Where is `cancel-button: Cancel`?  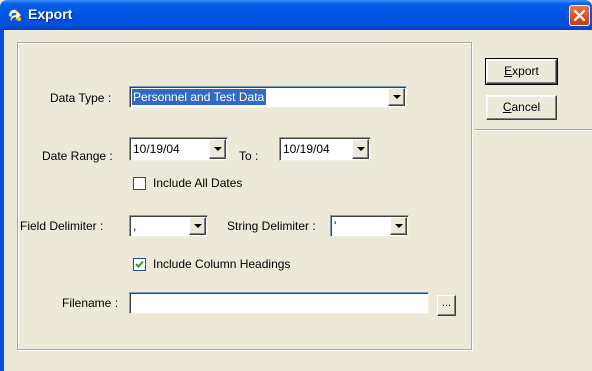 cancel-button: Cancel is located at coordinates (521, 107).